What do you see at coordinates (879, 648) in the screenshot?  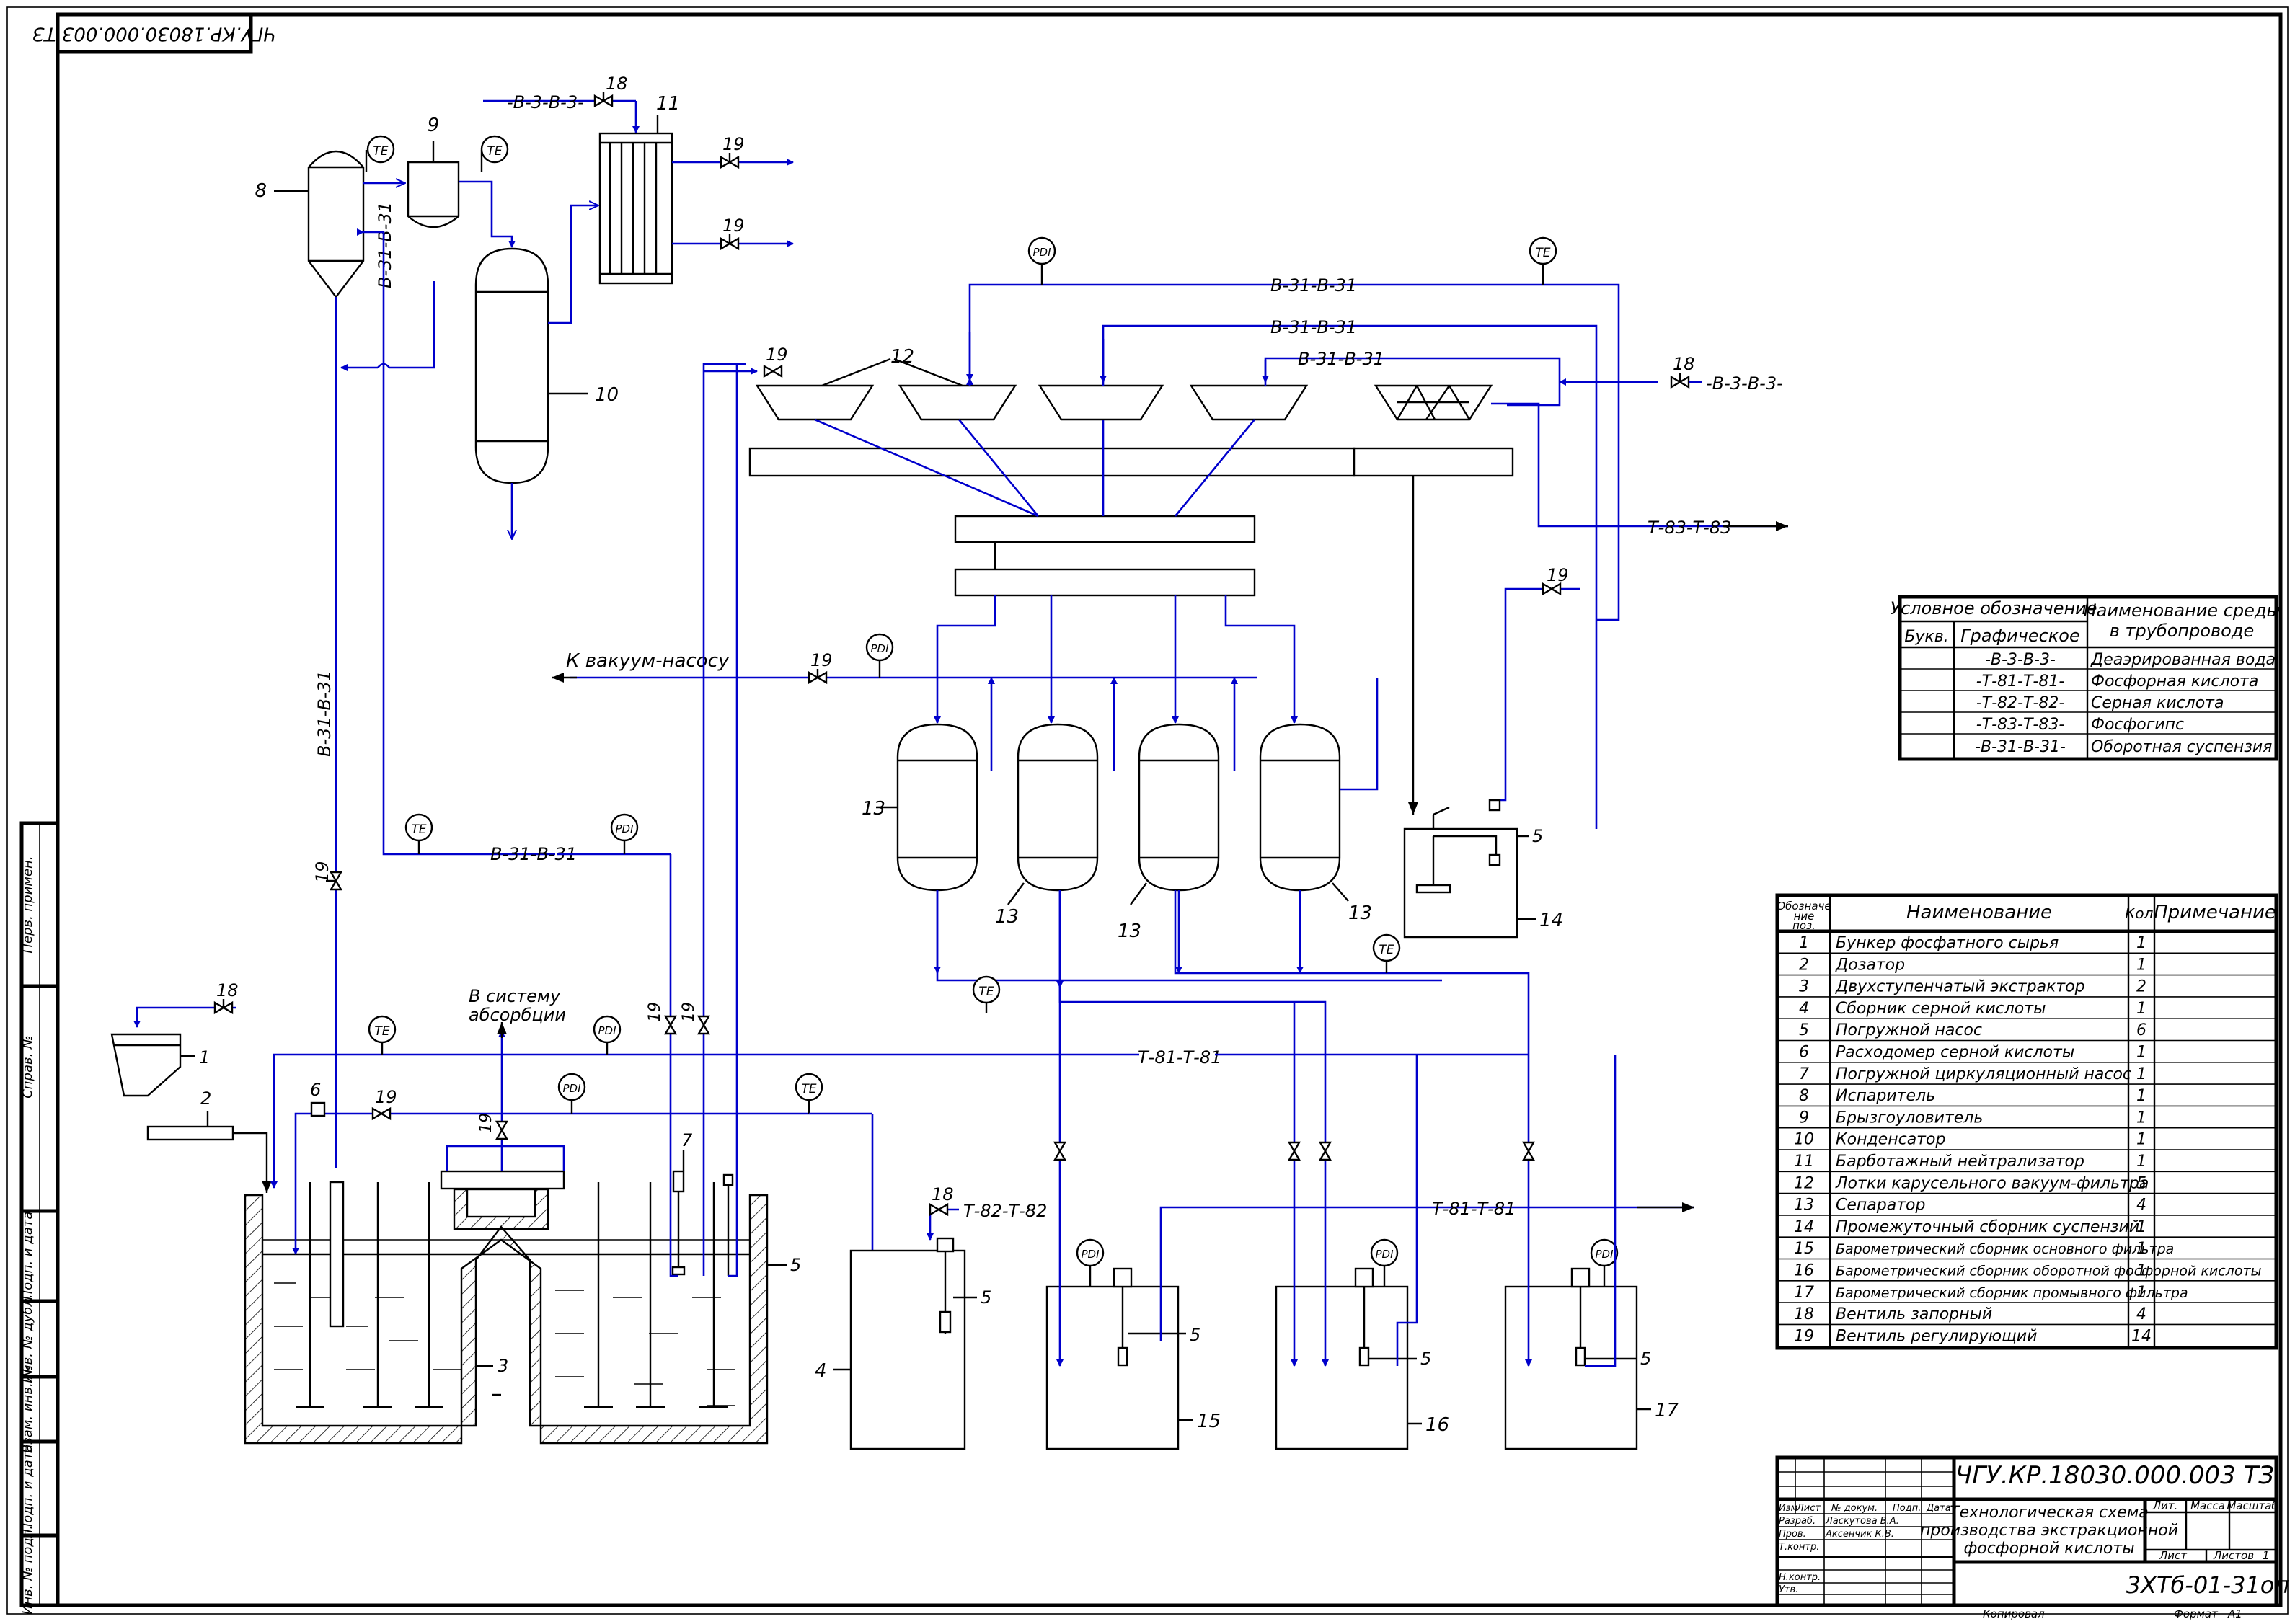 I see `pdi-3: PDI` at bounding box center [879, 648].